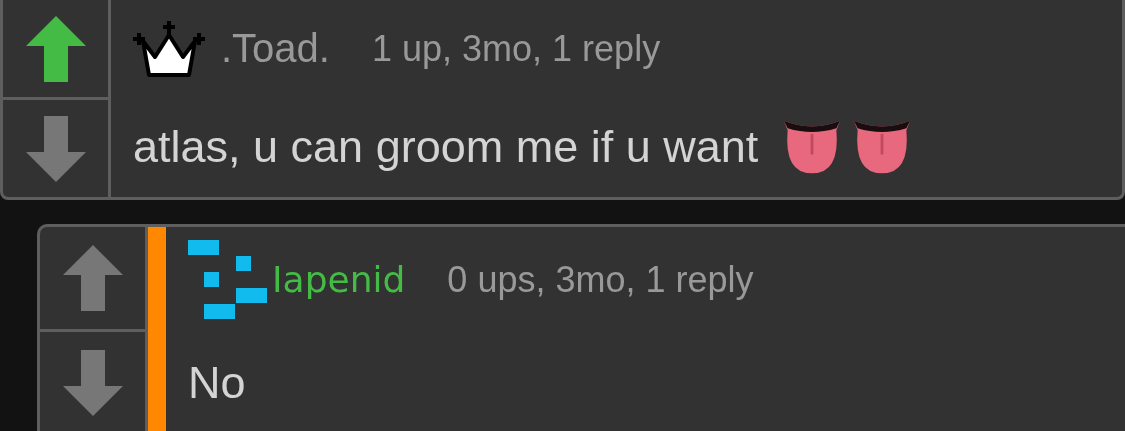 This screenshot has height=431, width=1125. What do you see at coordinates (169, 48) in the screenshot?
I see `crown-icon` at bounding box center [169, 48].